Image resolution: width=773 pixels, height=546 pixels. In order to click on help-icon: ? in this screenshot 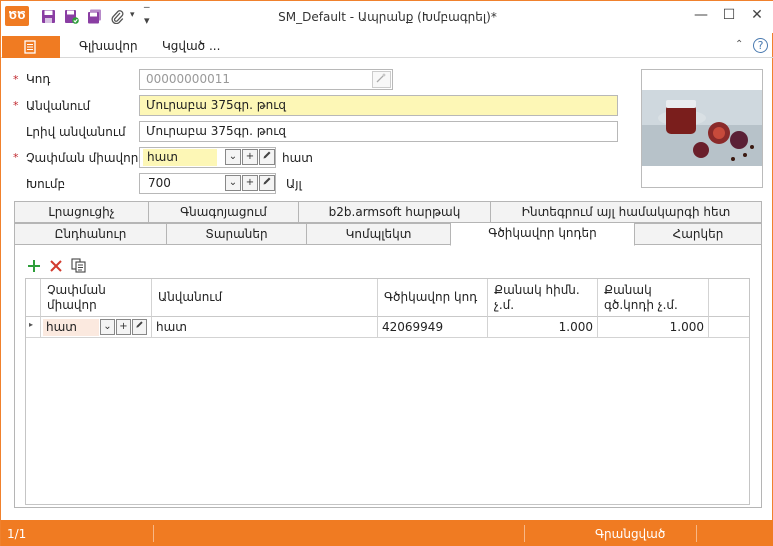, I will do `click(760, 45)`.